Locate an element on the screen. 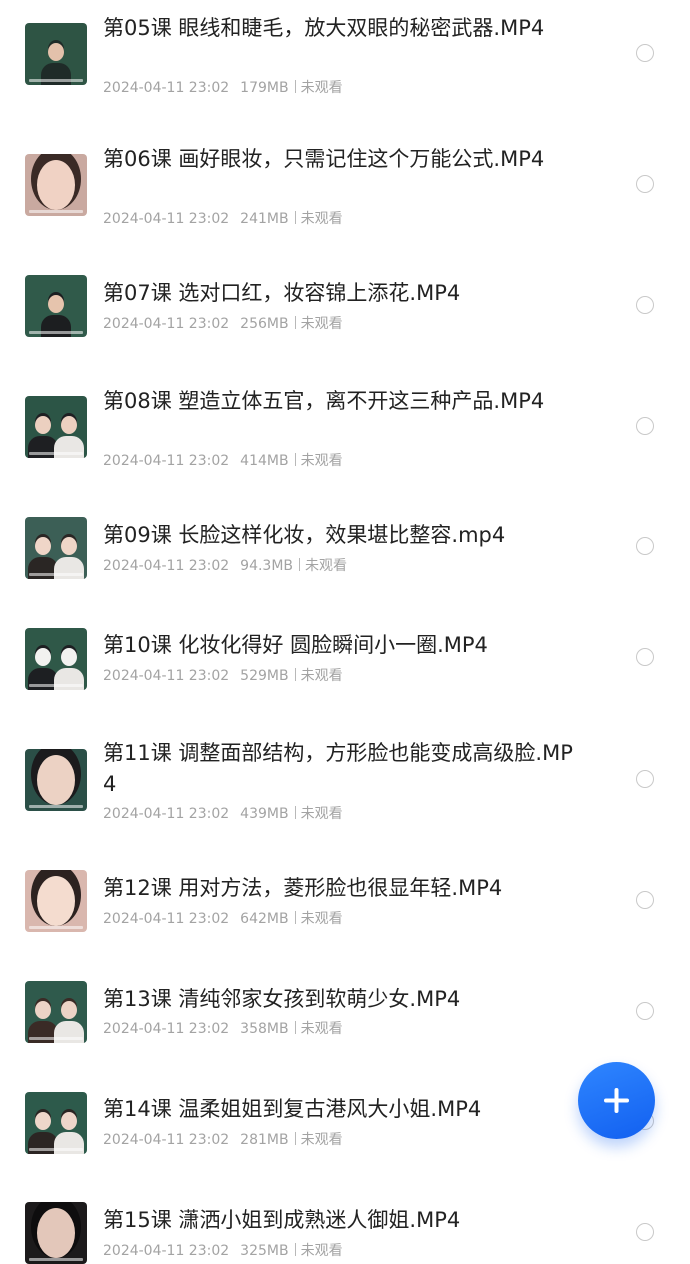 The image size is (690, 1264). file-meta: 2024-04-11 23:02 529MB 未观看 is located at coordinates (338, 676).